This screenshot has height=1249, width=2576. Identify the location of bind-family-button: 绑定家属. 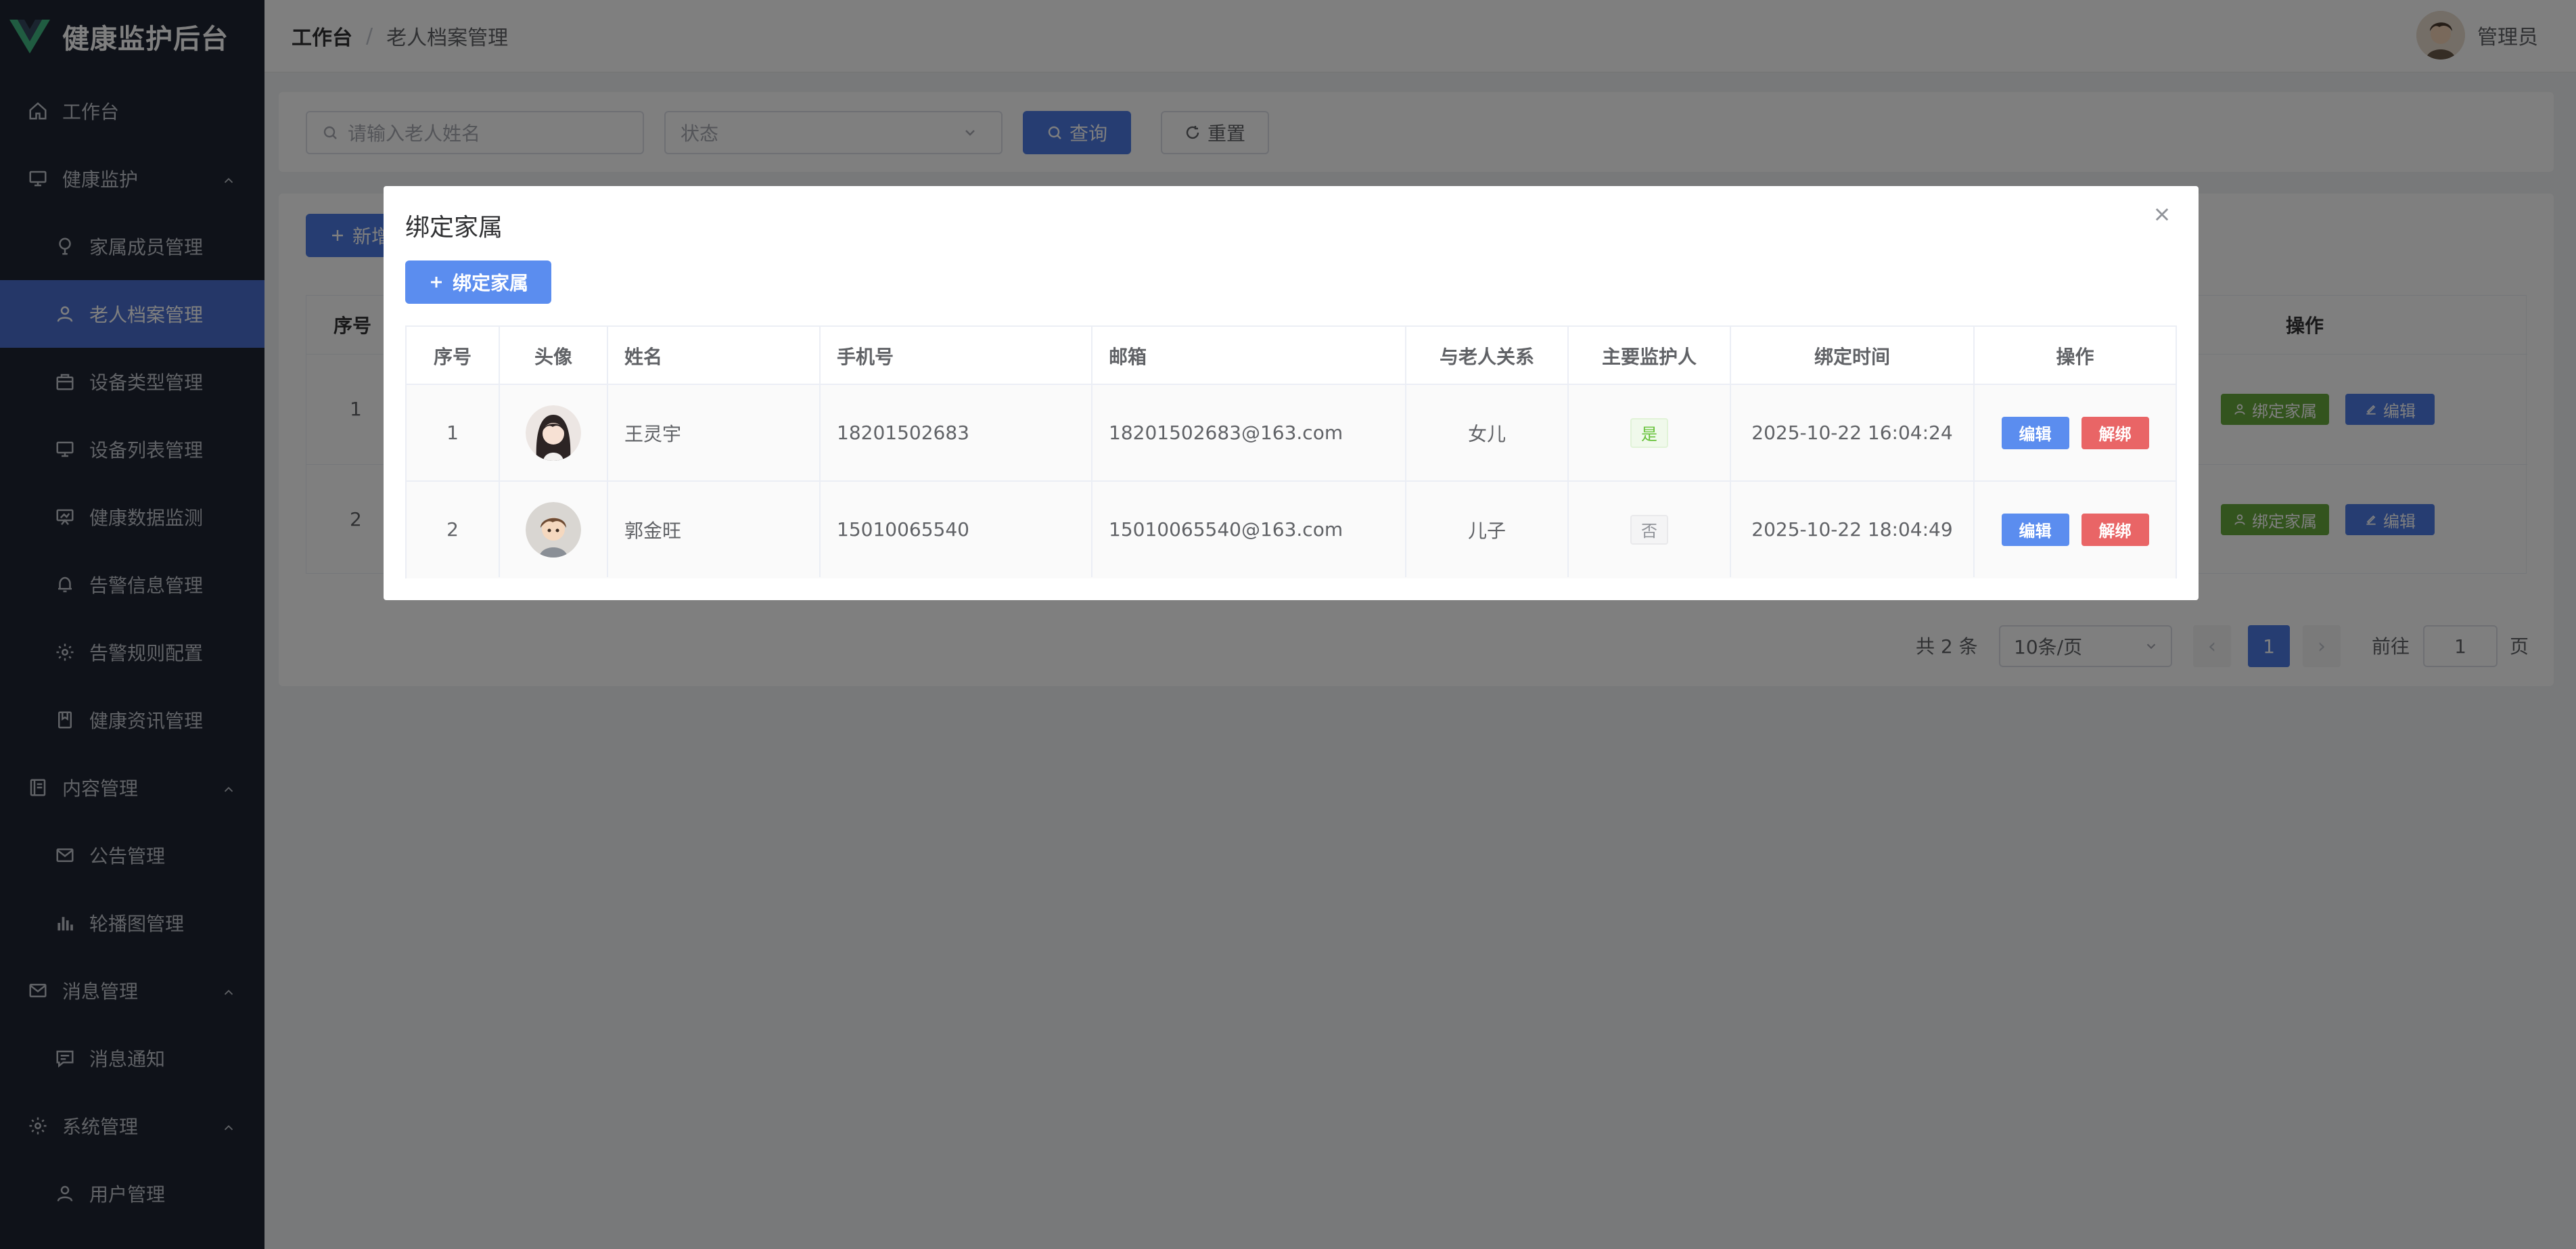
(478, 282).